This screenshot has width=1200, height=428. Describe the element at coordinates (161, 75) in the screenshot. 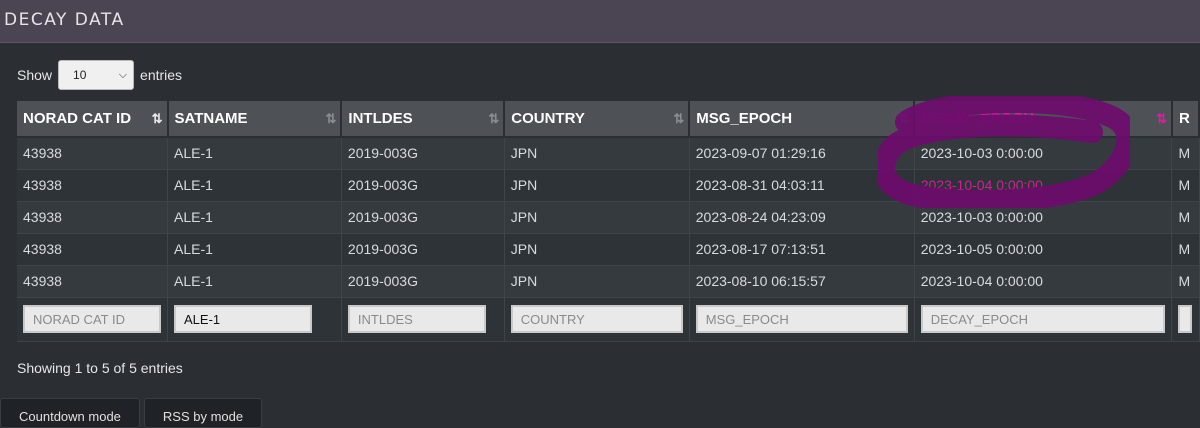

I see `entries-label: entries` at that location.